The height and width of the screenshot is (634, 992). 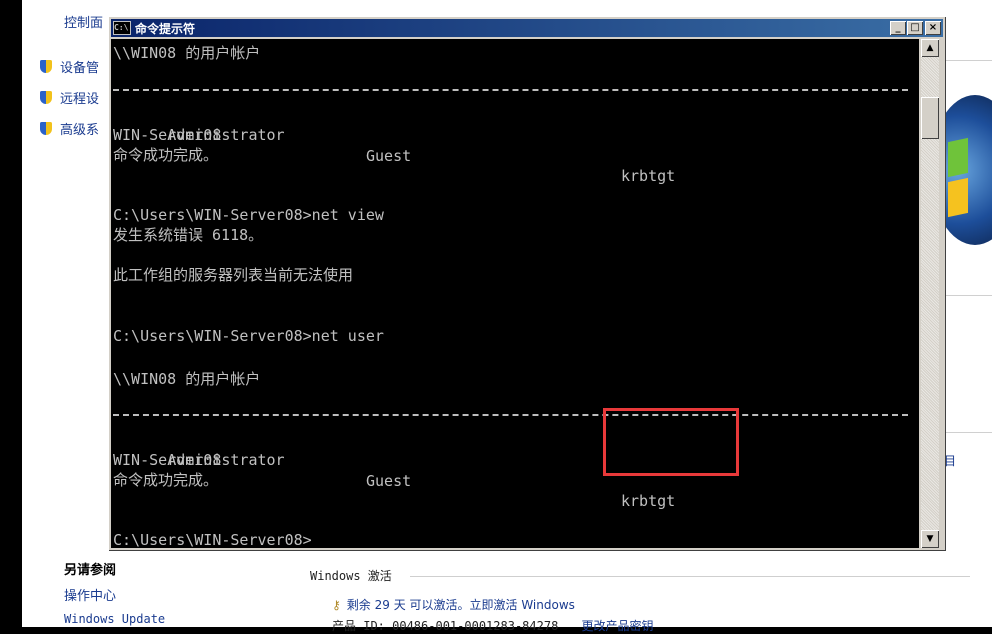 What do you see at coordinates (90, 570) in the screenshot?
I see `see-also-heading: 另请参阅` at bounding box center [90, 570].